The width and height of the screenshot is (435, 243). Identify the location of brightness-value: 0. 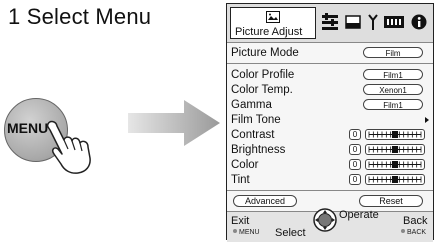
(355, 149).